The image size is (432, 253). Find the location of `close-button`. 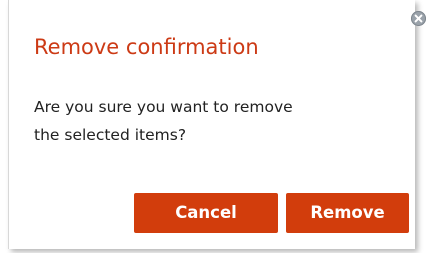

close-button is located at coordinates (418, 18).